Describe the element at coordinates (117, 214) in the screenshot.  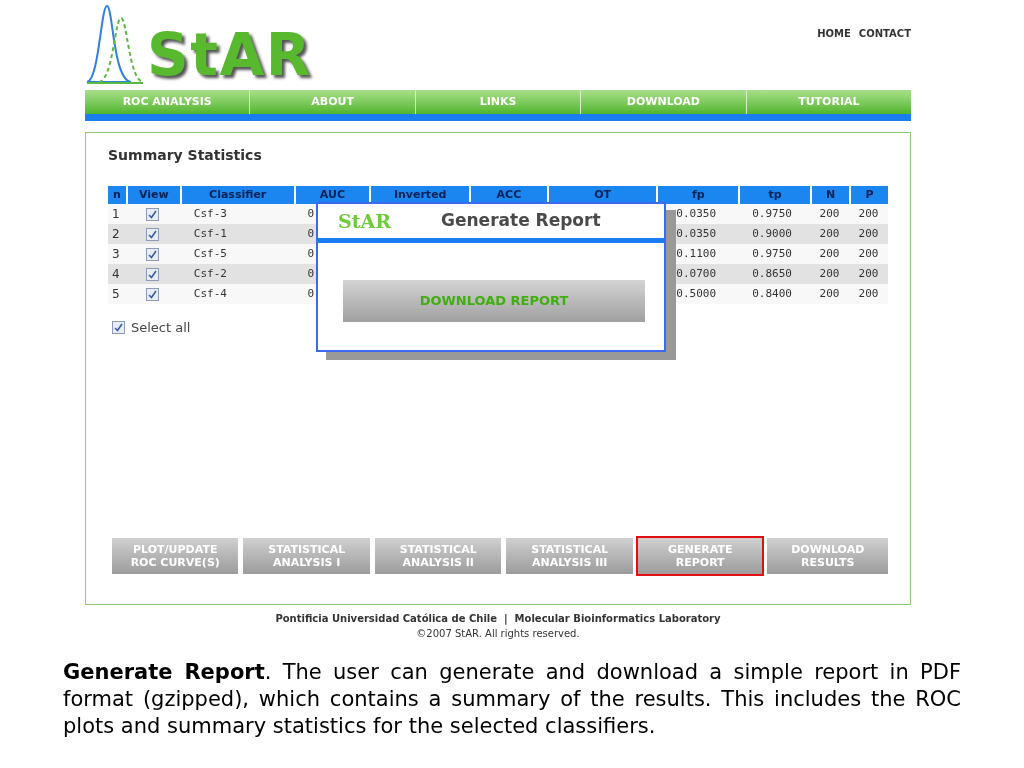
I see `table-cell: 1` at that location.